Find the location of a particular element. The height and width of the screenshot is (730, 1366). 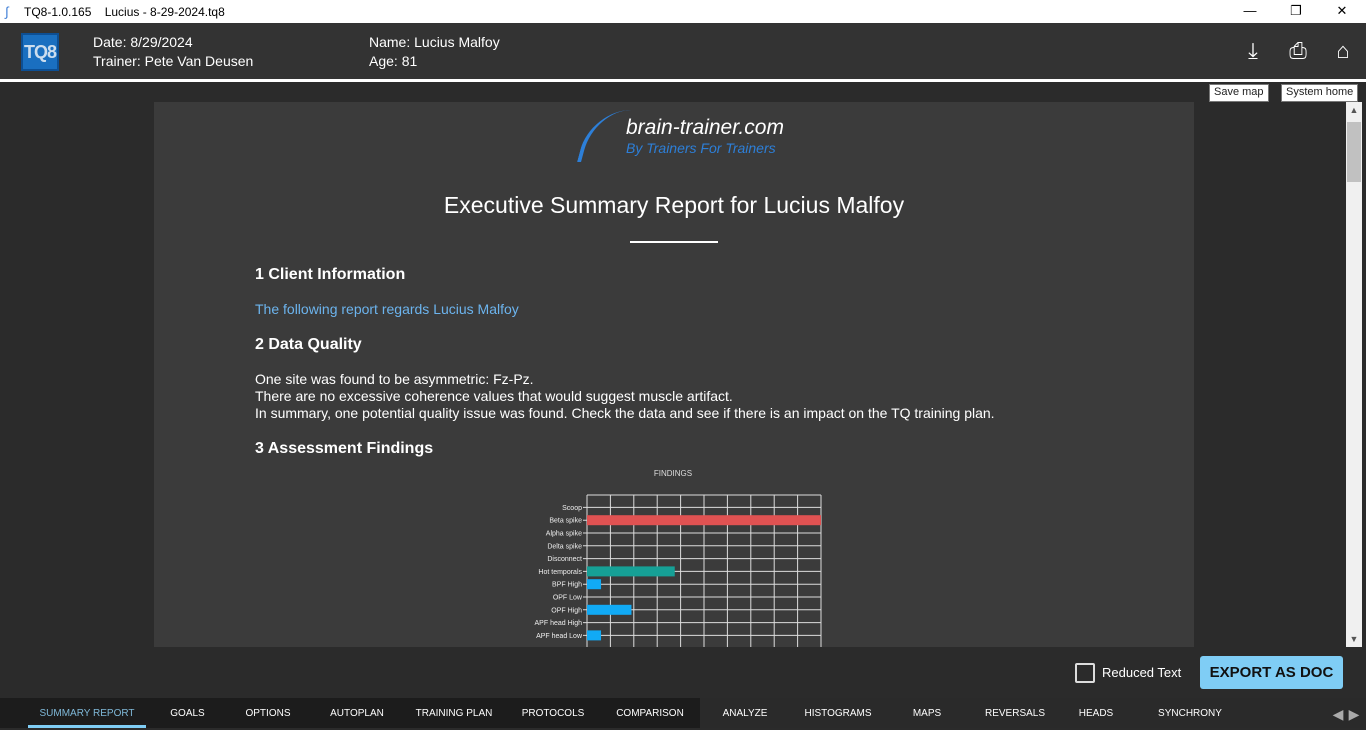

tq8-logo: TQ8 is located at coordinates (40, 52).